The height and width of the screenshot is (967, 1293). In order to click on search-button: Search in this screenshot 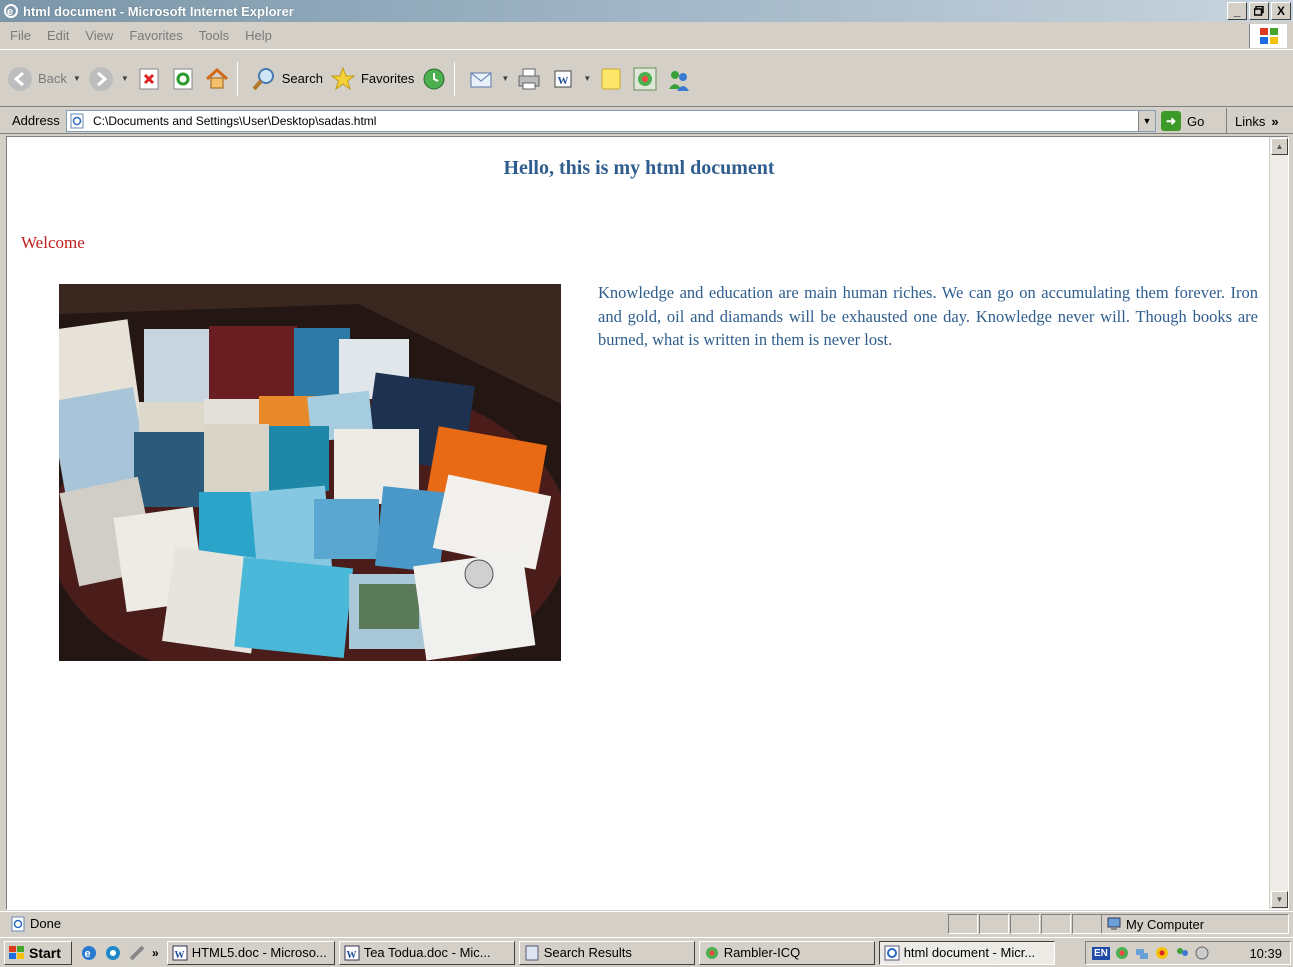, I will do `click(286, 79)`.